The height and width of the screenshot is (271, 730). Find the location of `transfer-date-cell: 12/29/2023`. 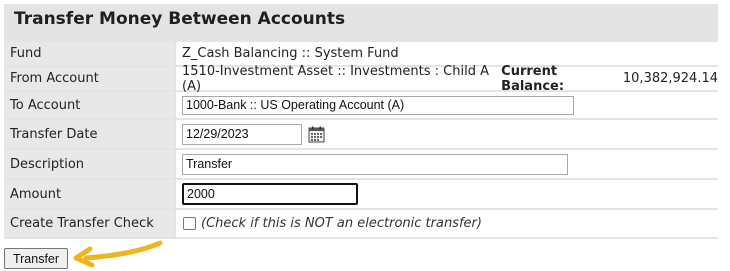

transfer-date-cell: 12/29/2023 is located at coordinates (447, 134).